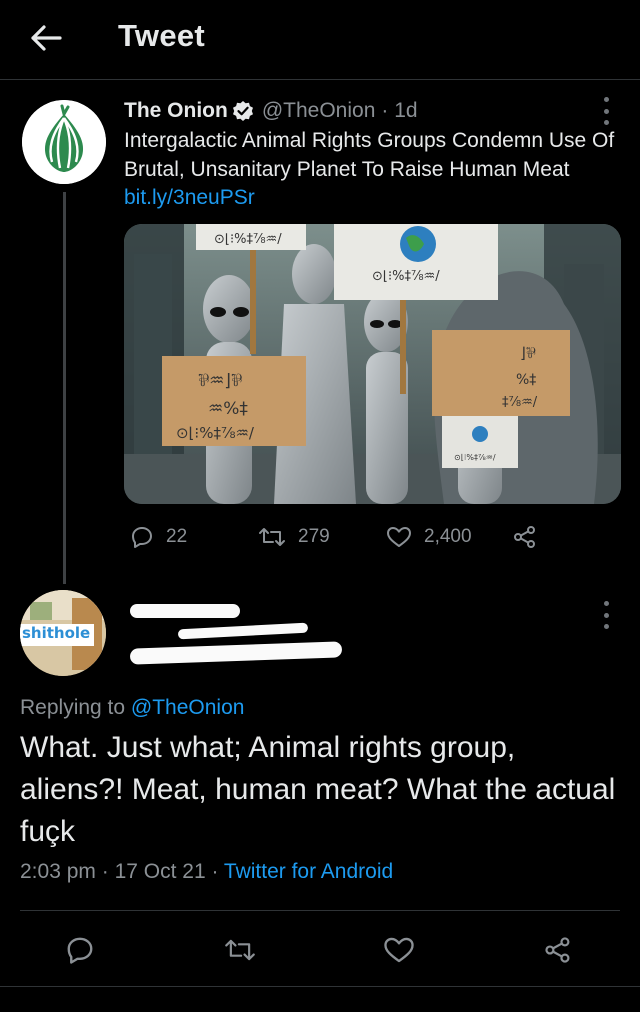  Describe the element at coordinates (243, 631) in the screenshot. I see `redacted-mark` at that location.